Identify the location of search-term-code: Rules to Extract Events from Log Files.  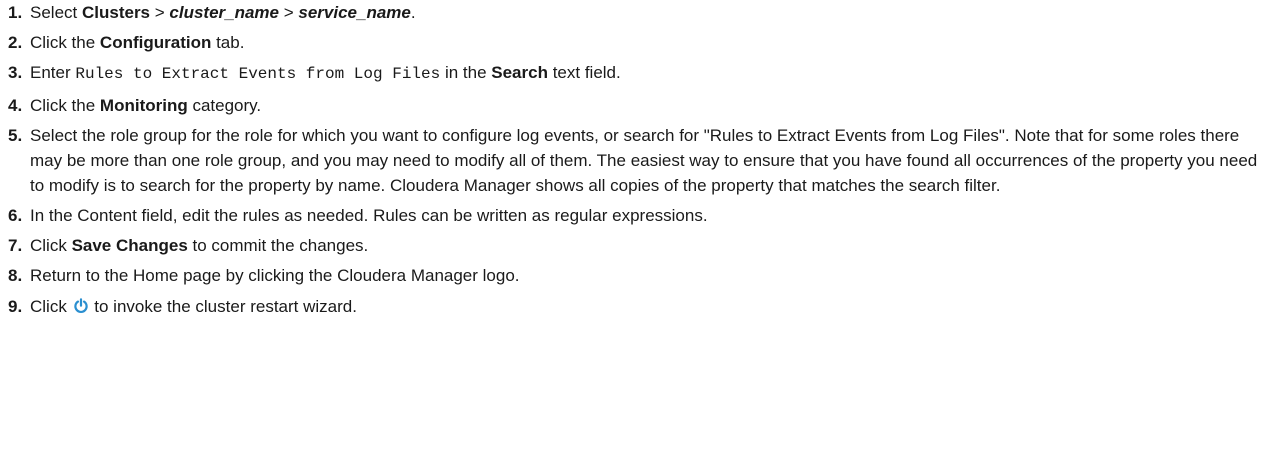
(258, 74).